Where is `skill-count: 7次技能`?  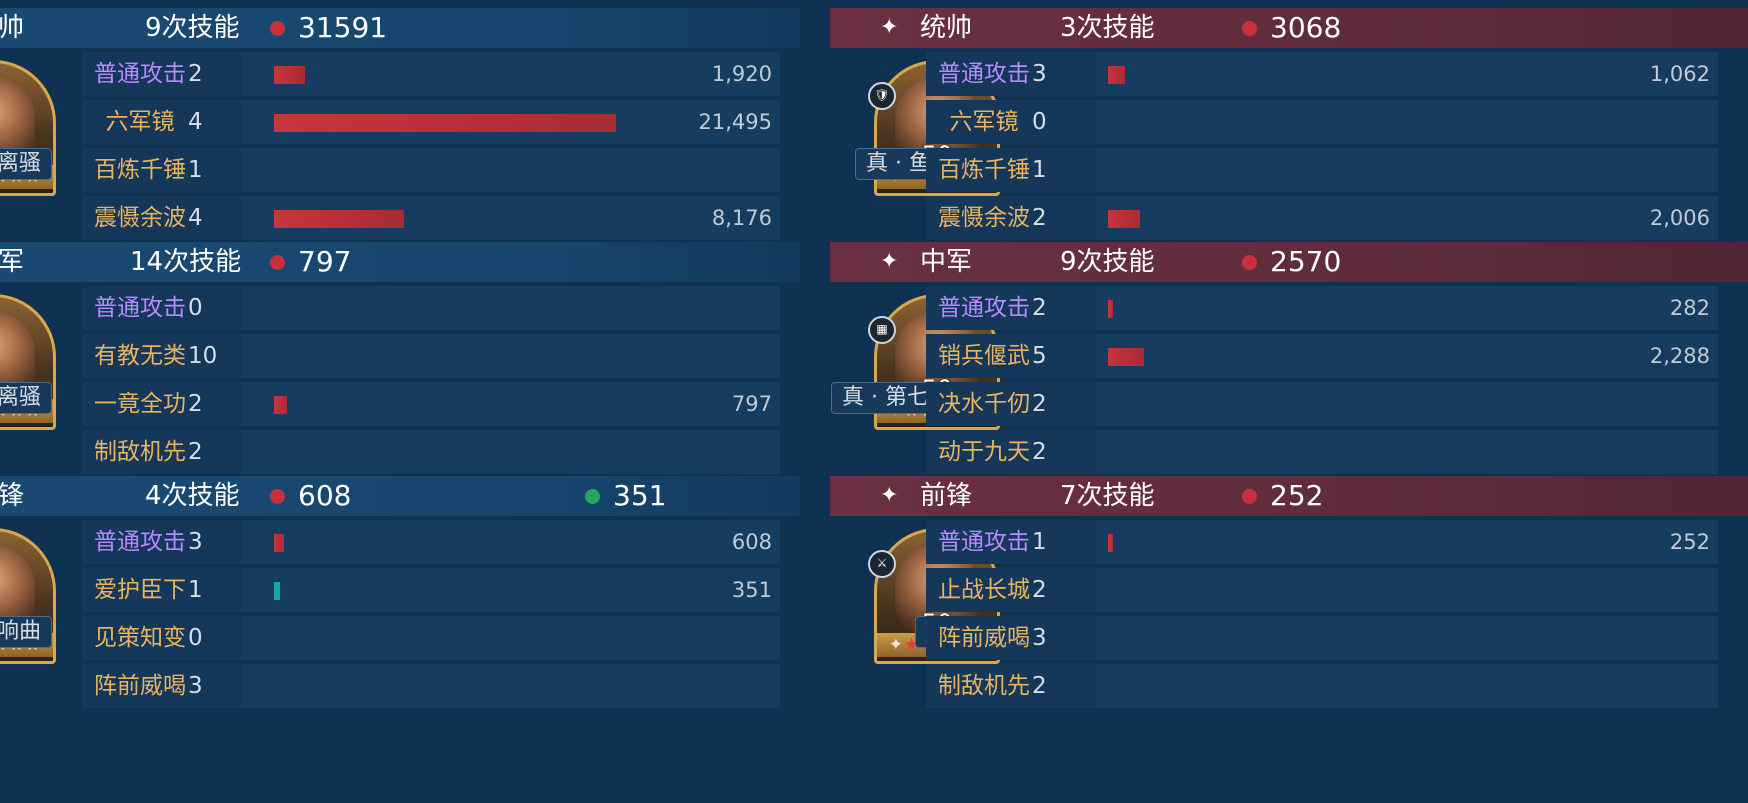
skill-count: 7次技能 is located at coordinates (1107, 496).